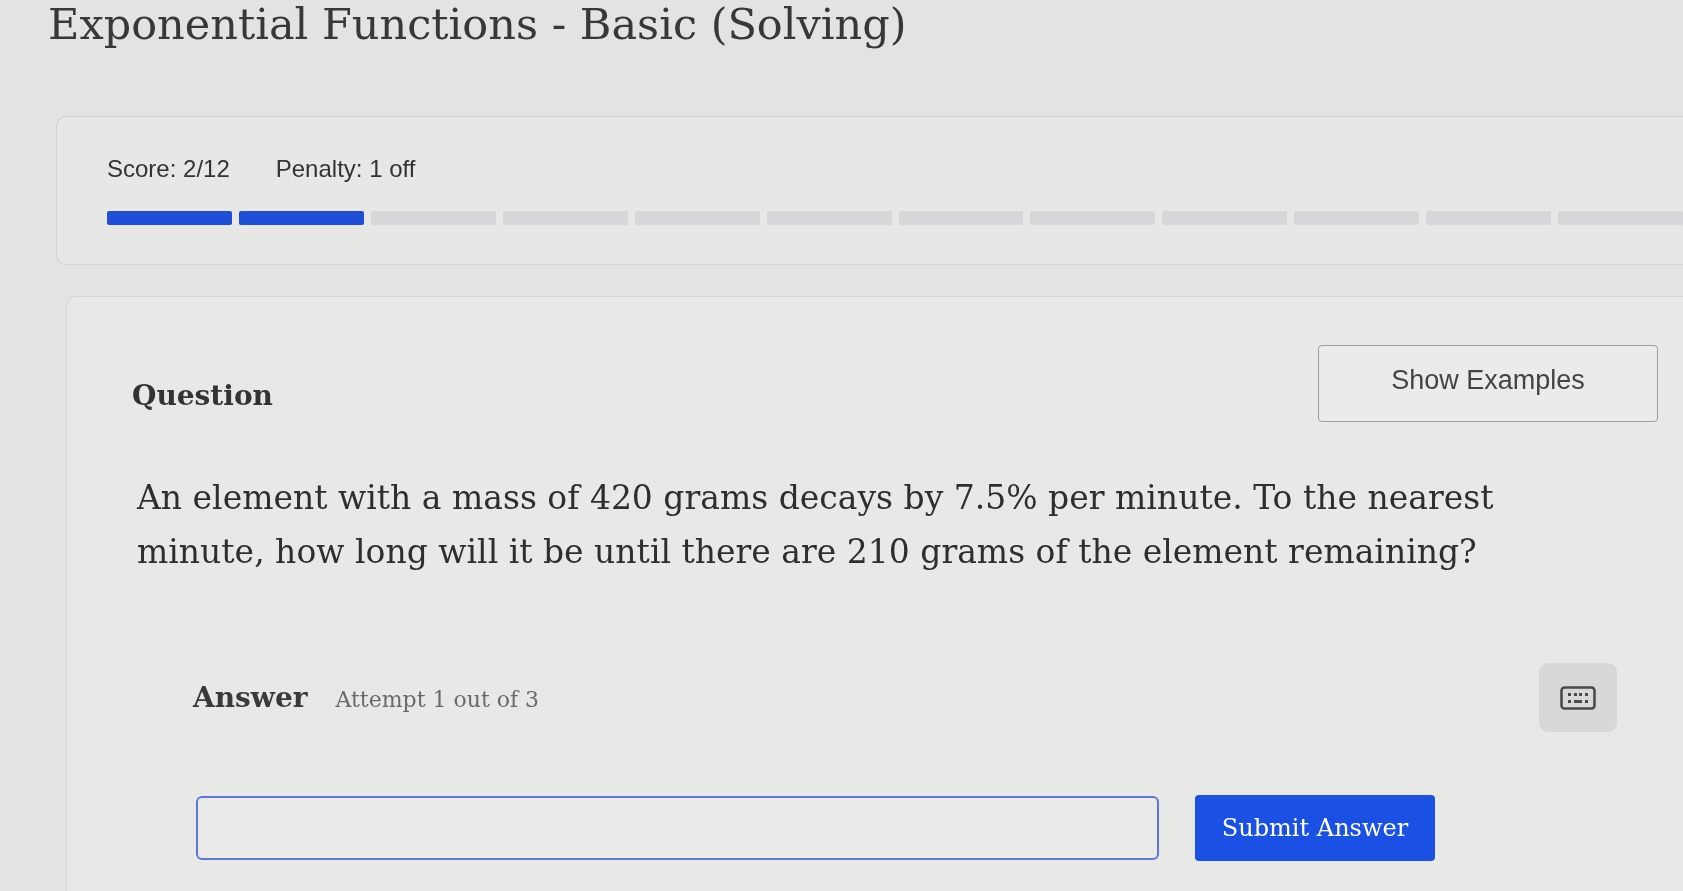 This screenshot has height=891, width=1683. Describe the element at coordinates (816, 525) in the screenshot. I see `question-text: An element with a mass of 420 grams decays by 7.5% per minute. To the nearest minute, how long will it be until there are 210 grams of the element remaining?` at that location.